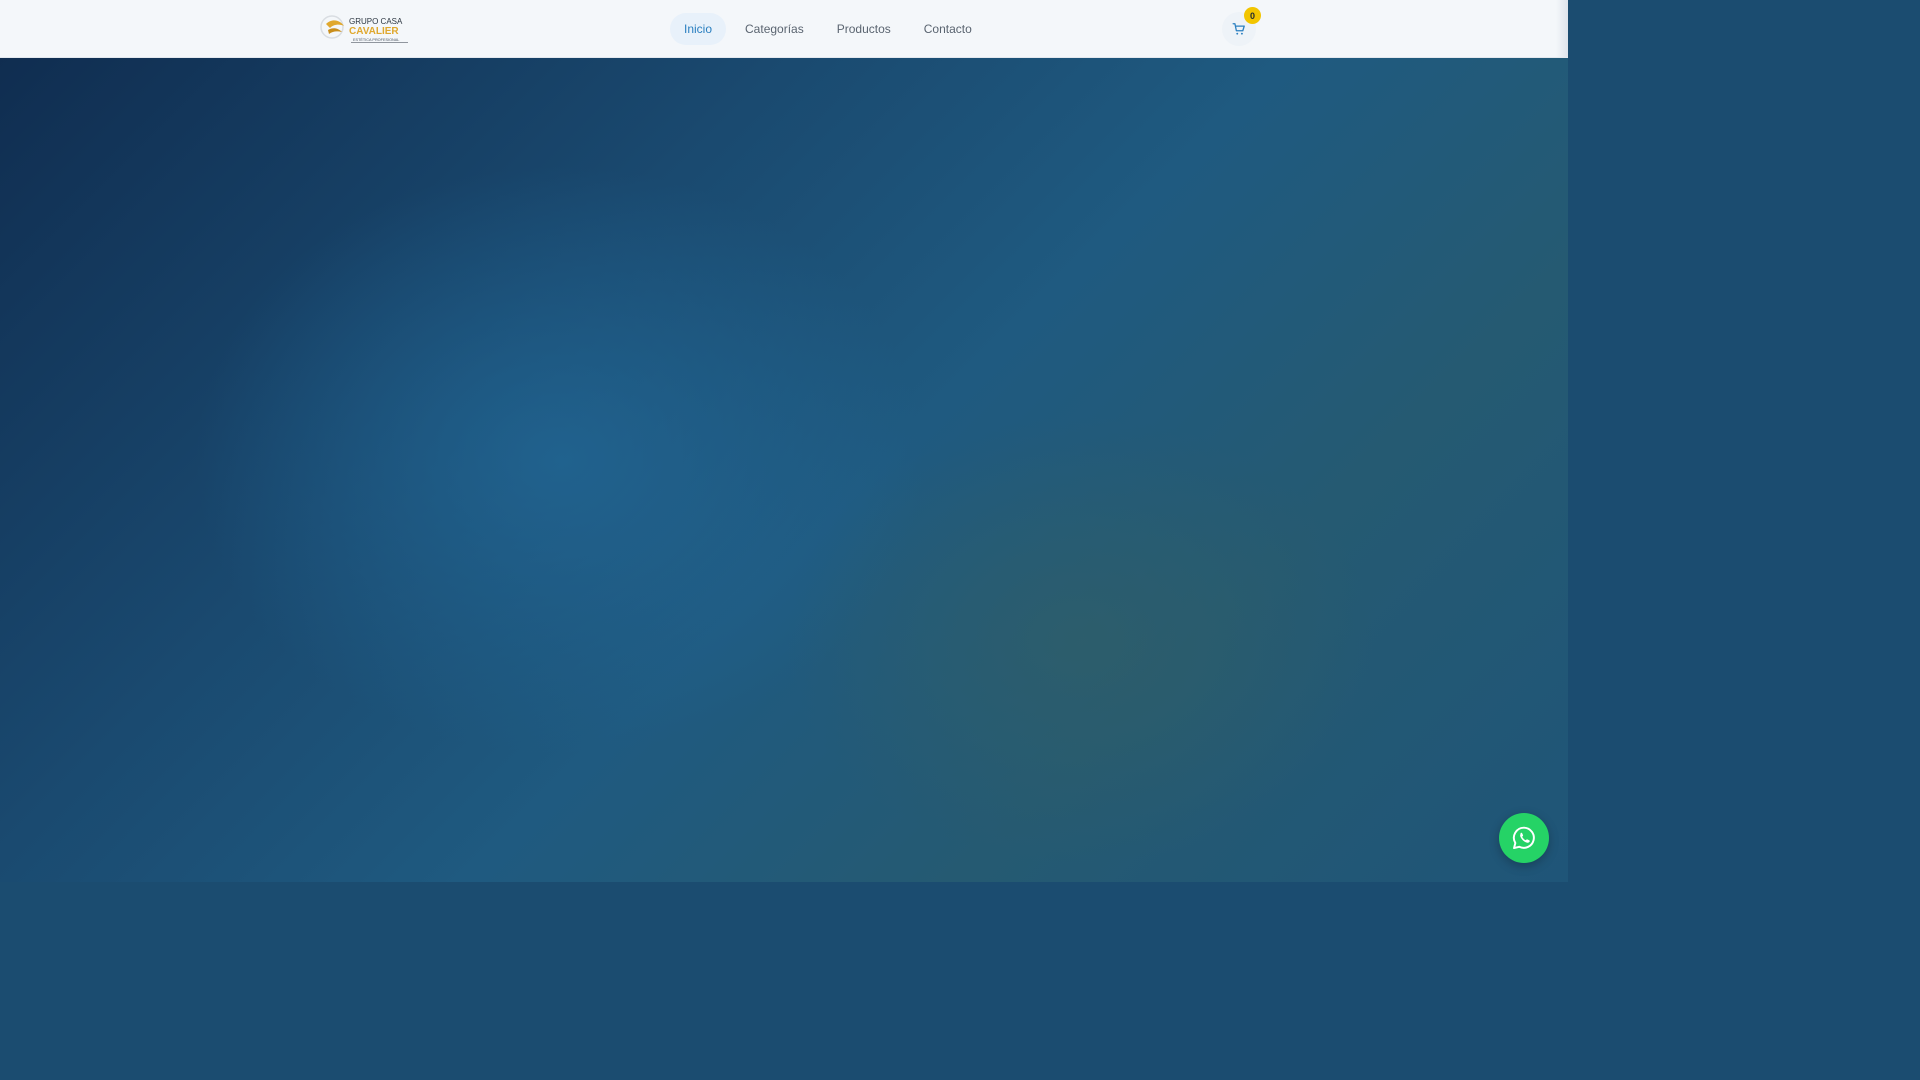 This screenshot has width=1920, height=1080. I want to click on whatsapp-icon, so click(1523, 838).